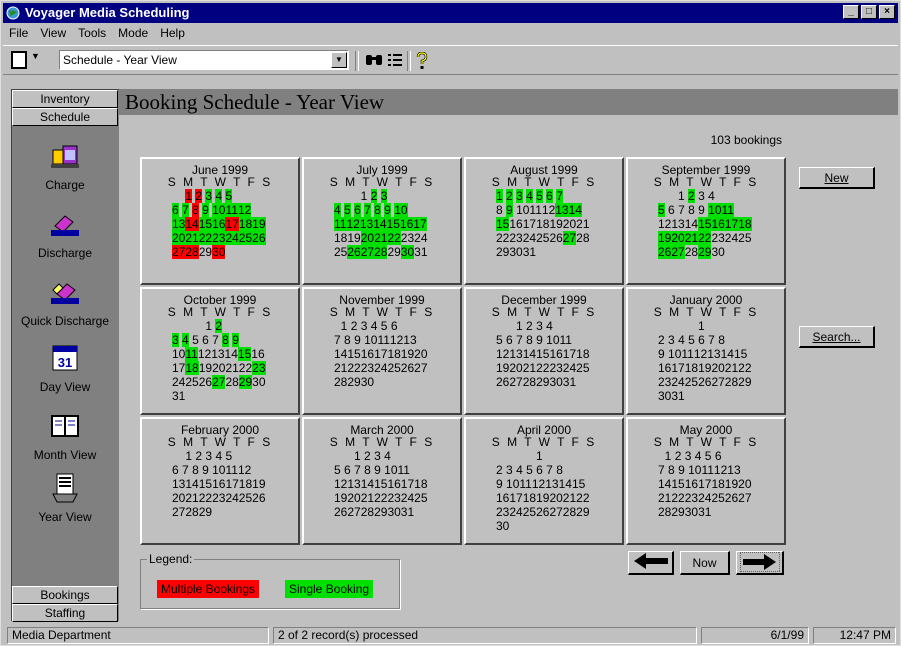  What do you see at coordinates (204, 60) in the screenshot?
I see `view-select: Schedule - Year View ▼` at bounding box center [204, 60].